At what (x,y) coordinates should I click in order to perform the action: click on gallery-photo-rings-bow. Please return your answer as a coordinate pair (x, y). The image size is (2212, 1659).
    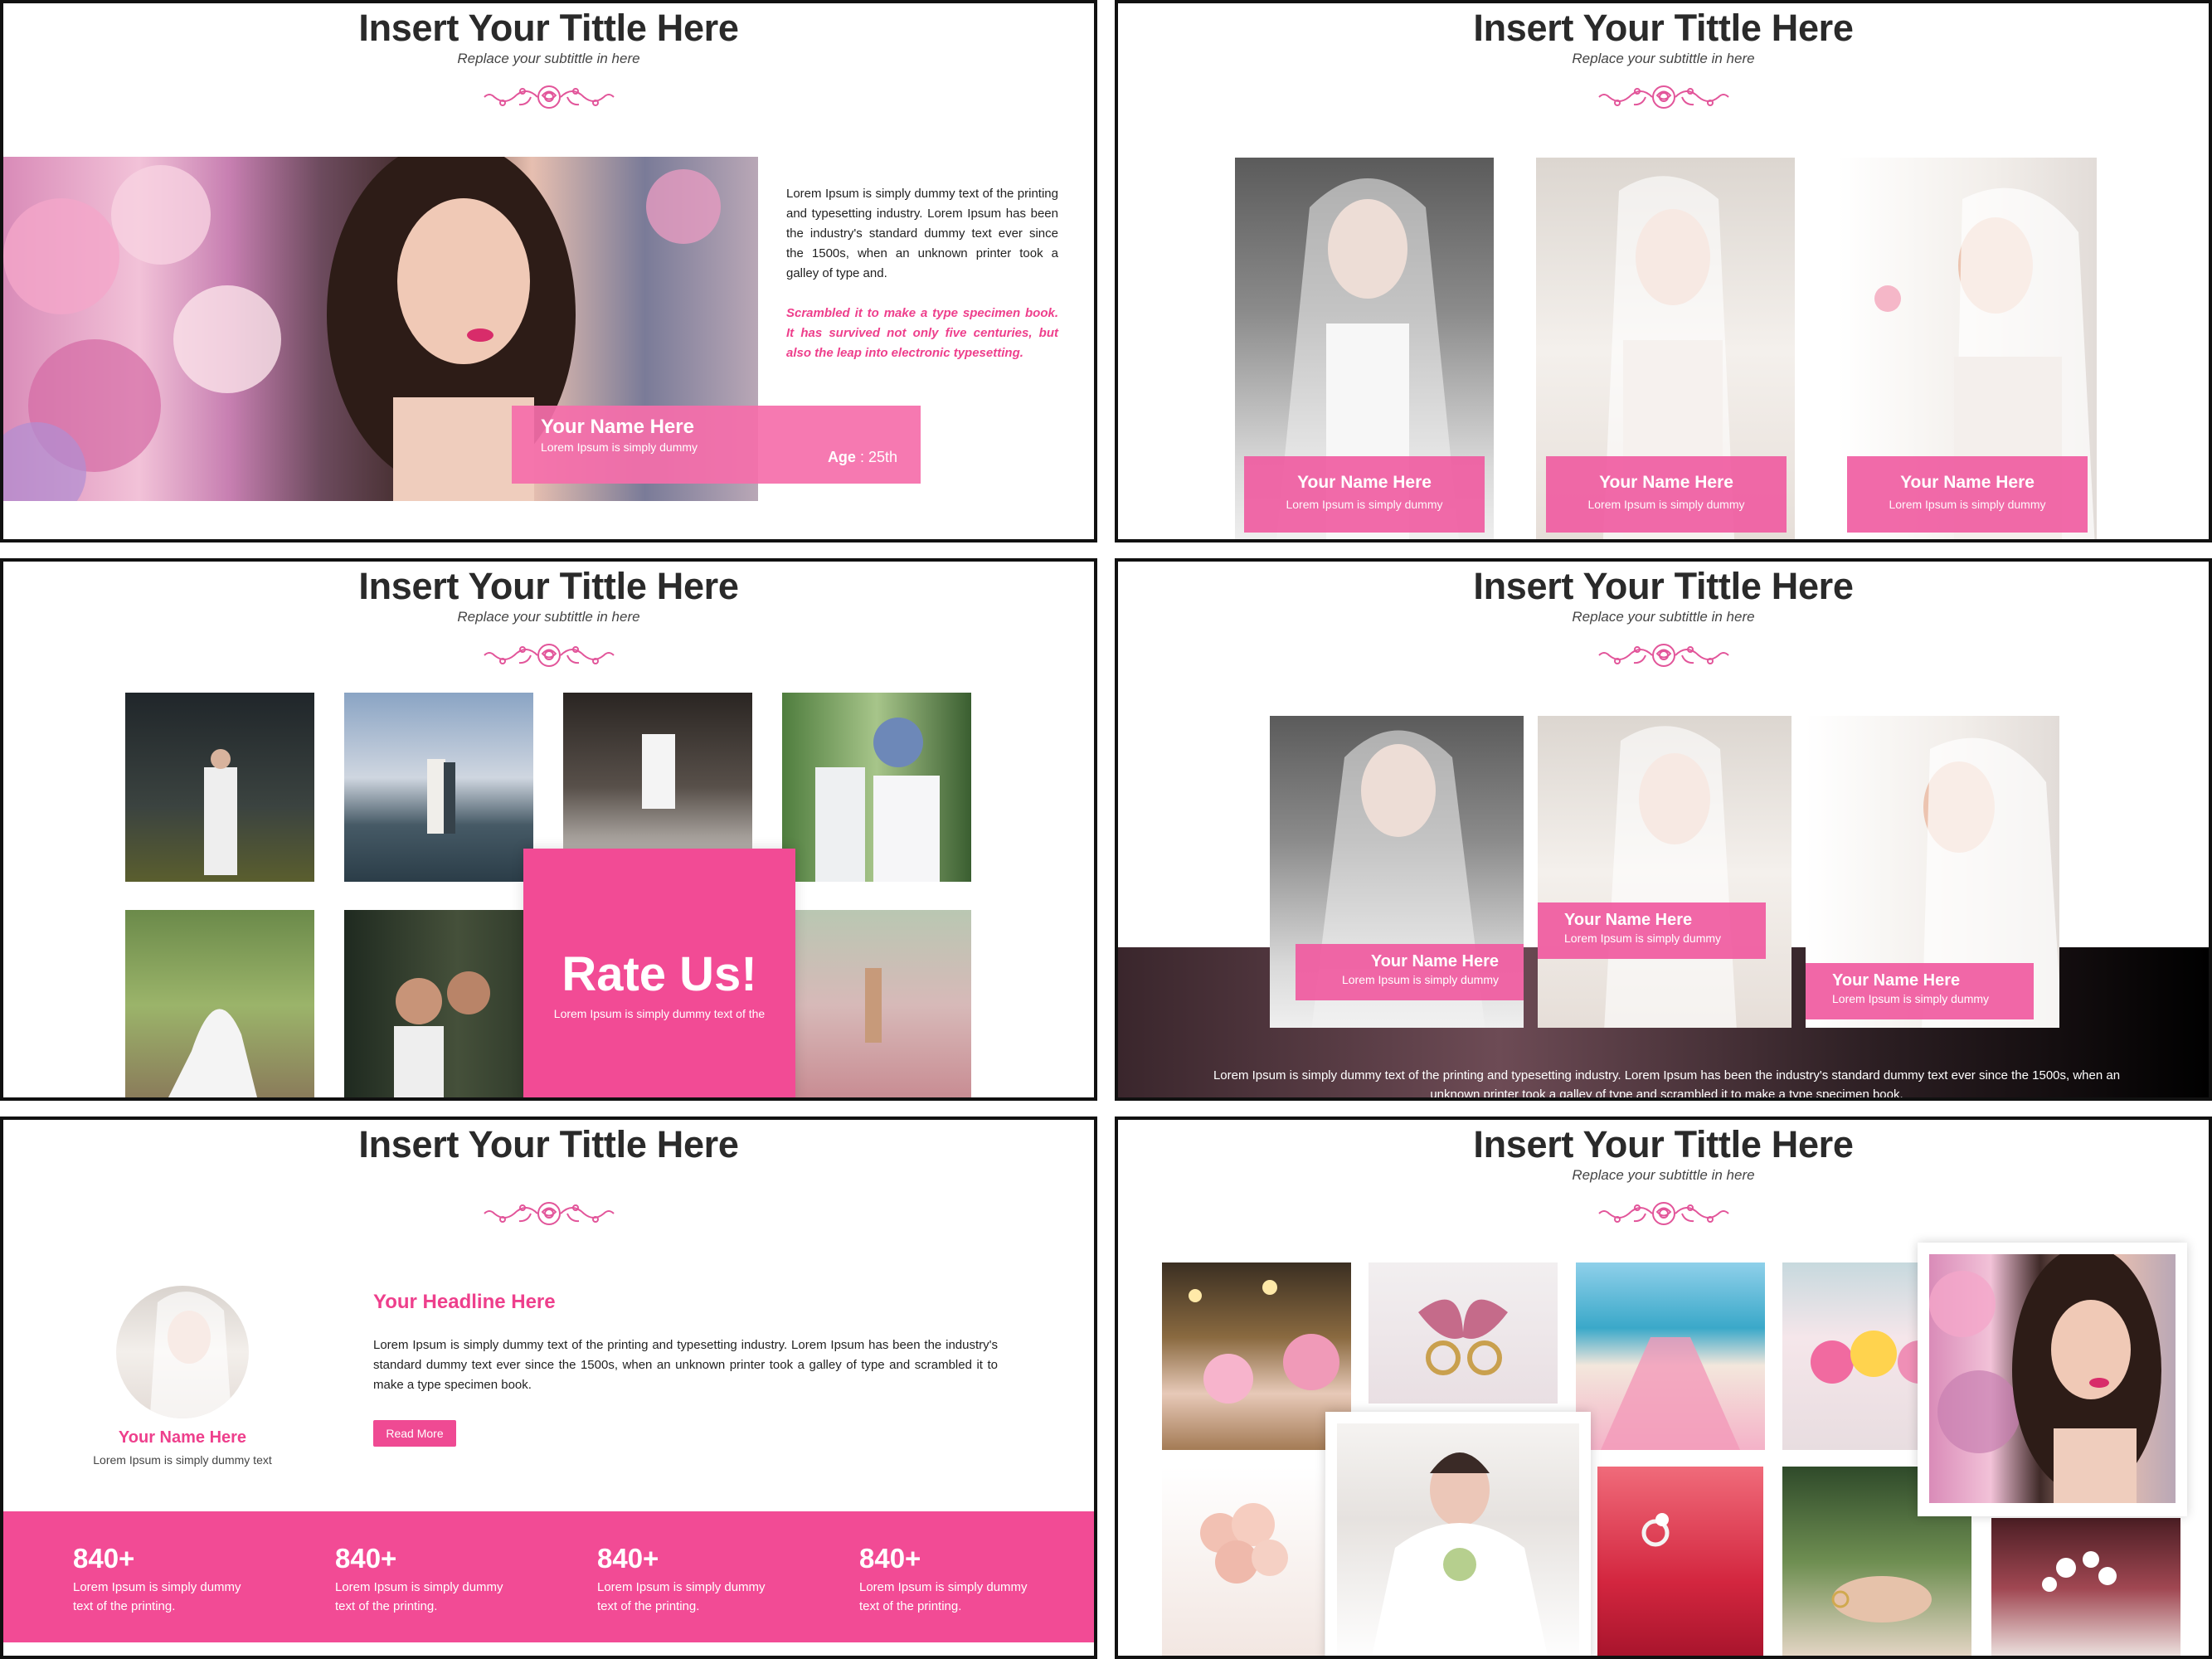
    Looking at the image, I should click on (1463, 1333).